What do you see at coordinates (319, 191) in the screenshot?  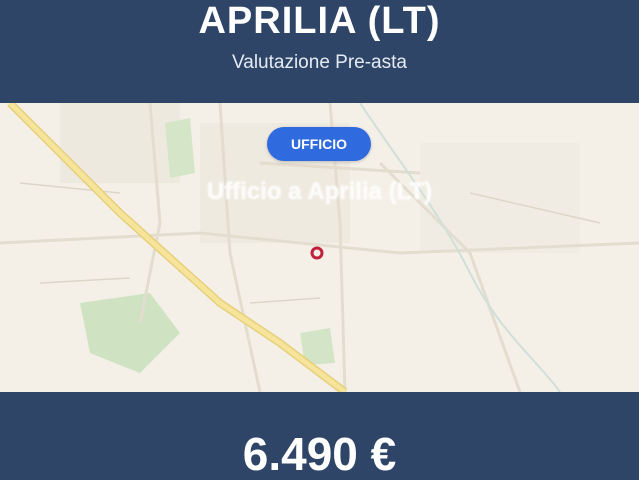 I see `map-caption: Ufficio a Aprilia (LT)` at bounding box center [319, 191].